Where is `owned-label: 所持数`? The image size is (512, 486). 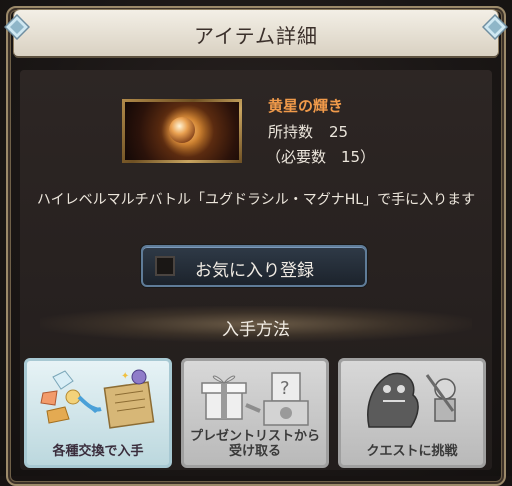
owned-label: 所持数 is located at coordinates (291, 132).